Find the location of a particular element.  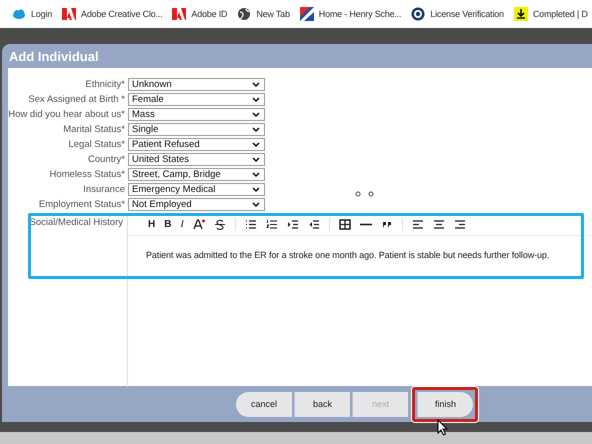

format-button: B is located at coordinates (168, 224).